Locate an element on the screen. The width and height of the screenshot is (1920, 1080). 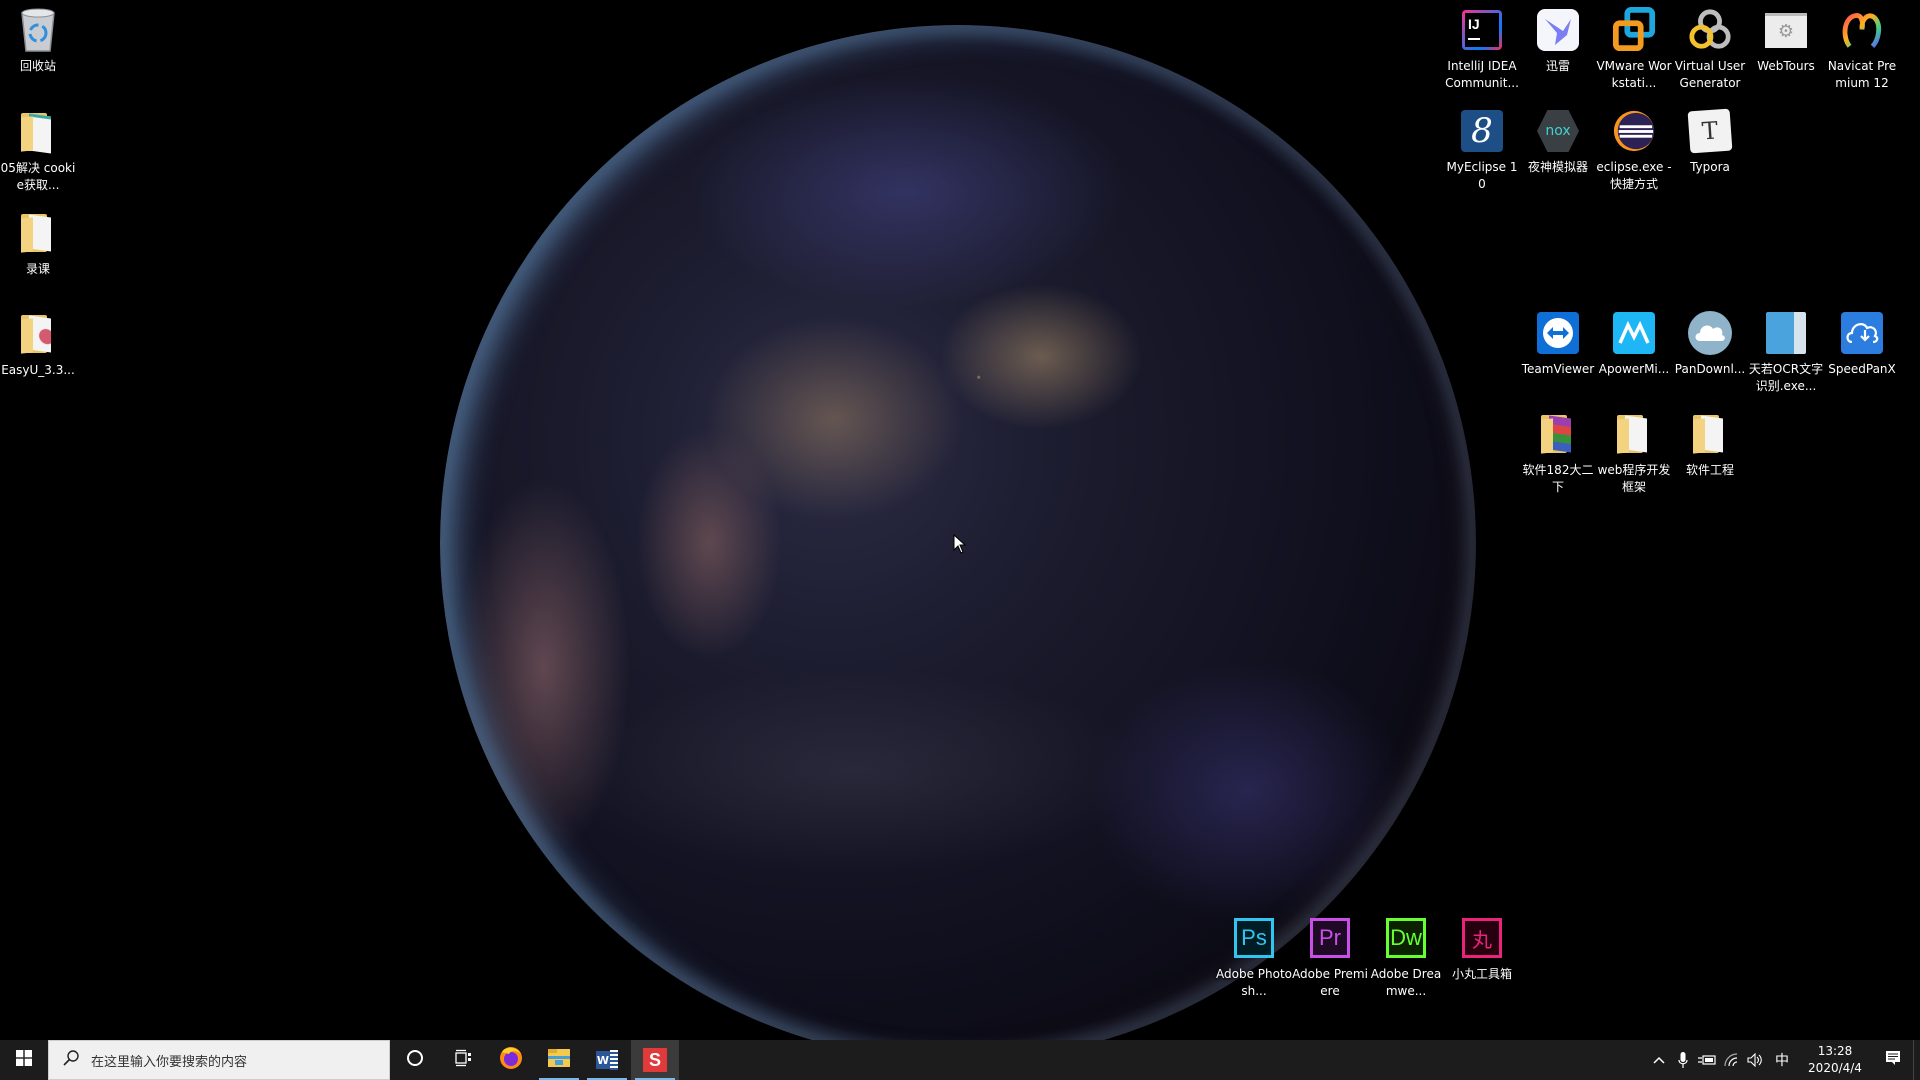
system-tray: 中 13:28 2020/4/4 is located at coordinates (1783, 1060).